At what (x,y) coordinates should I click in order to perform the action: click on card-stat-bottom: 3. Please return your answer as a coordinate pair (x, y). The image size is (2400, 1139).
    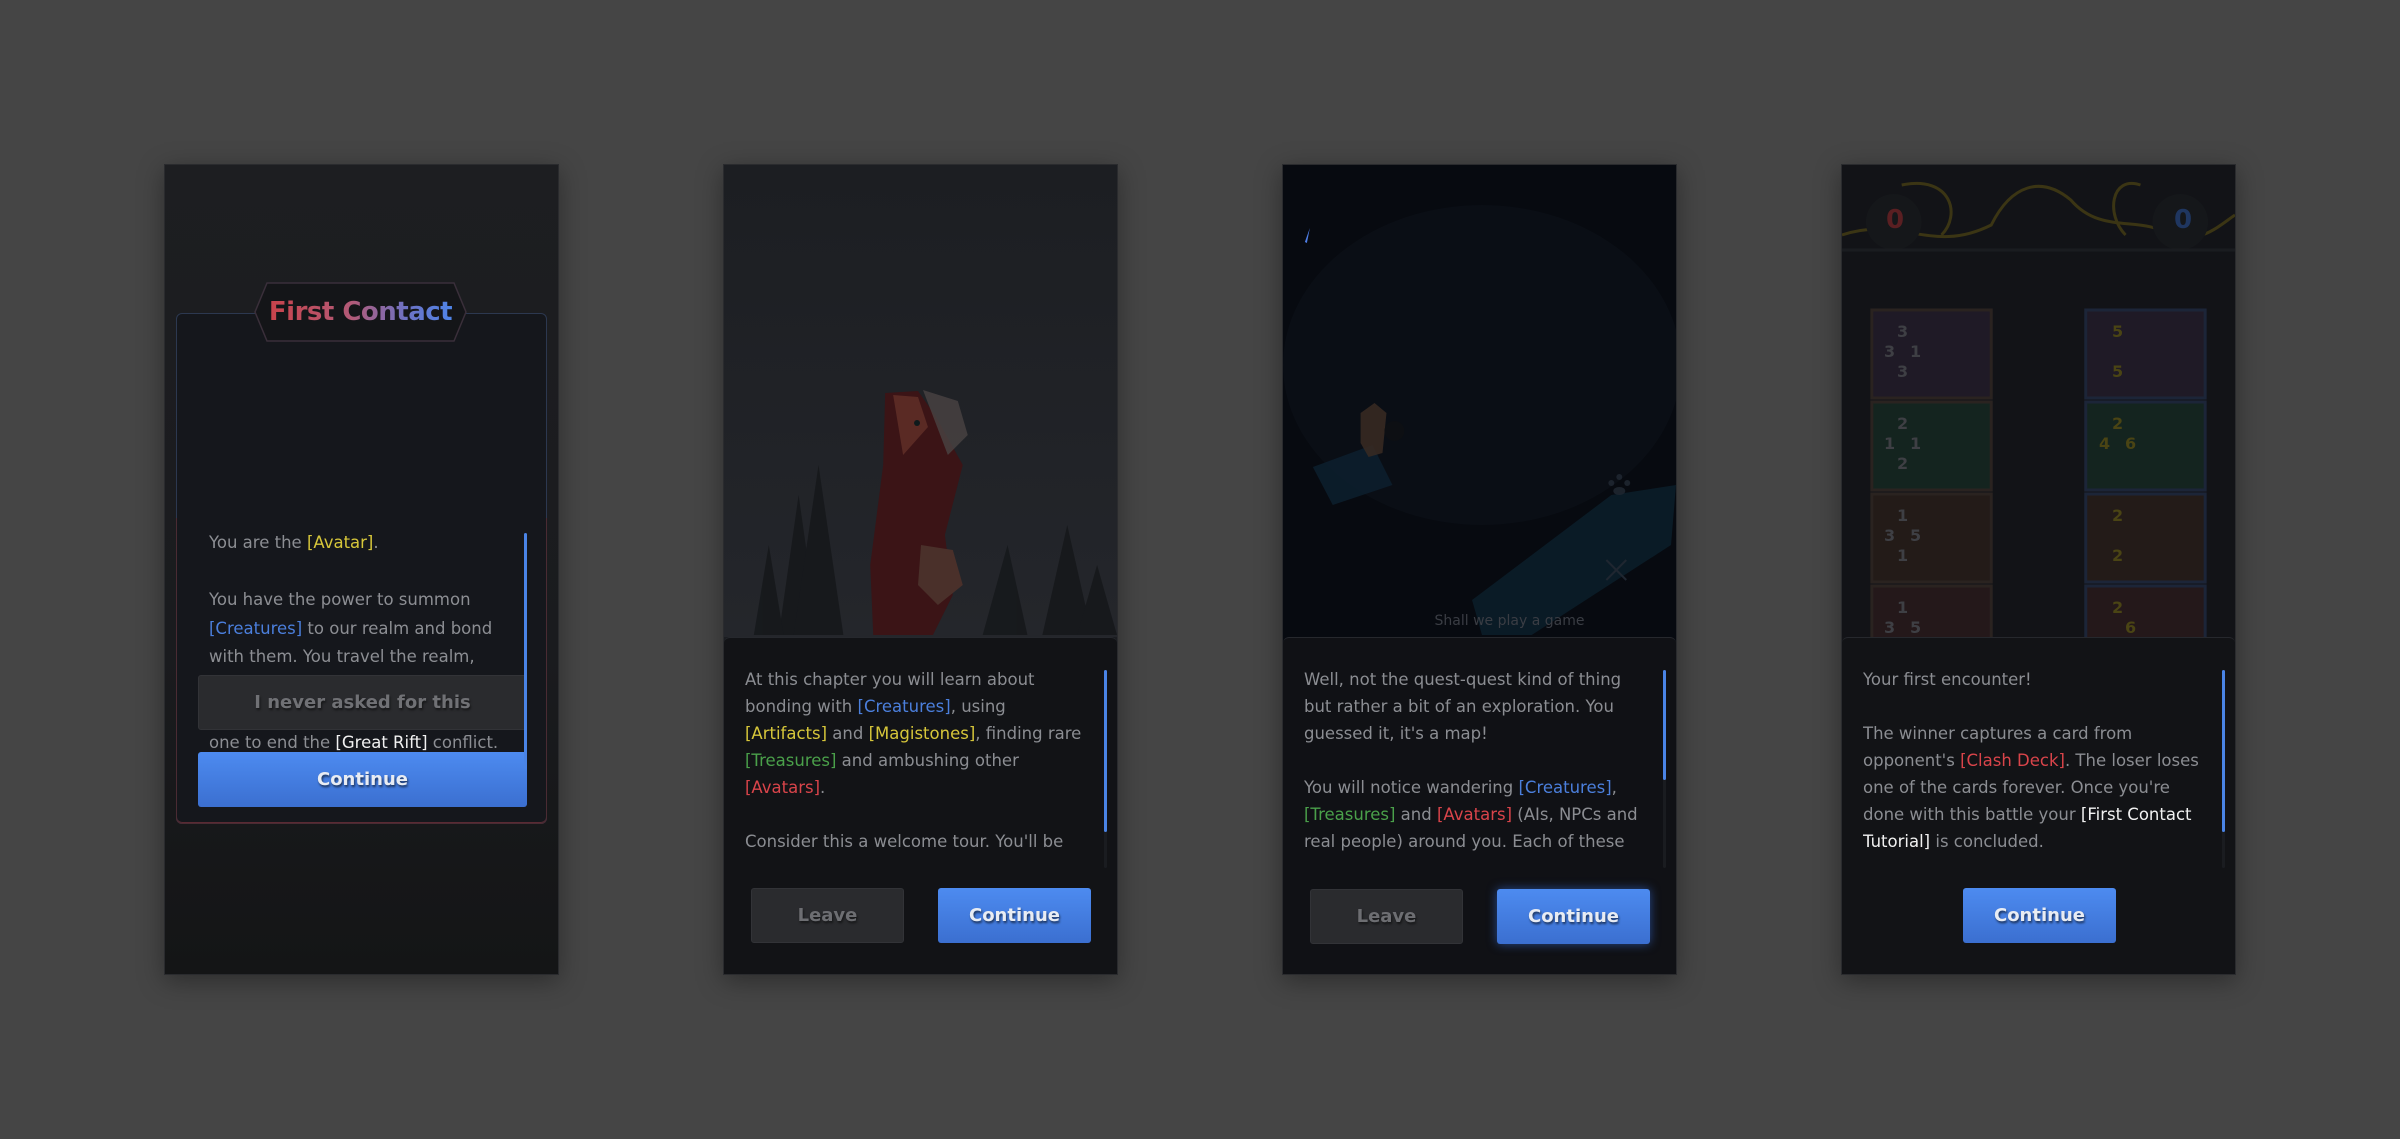
    Looking at the image, I should click on (1903, 371).